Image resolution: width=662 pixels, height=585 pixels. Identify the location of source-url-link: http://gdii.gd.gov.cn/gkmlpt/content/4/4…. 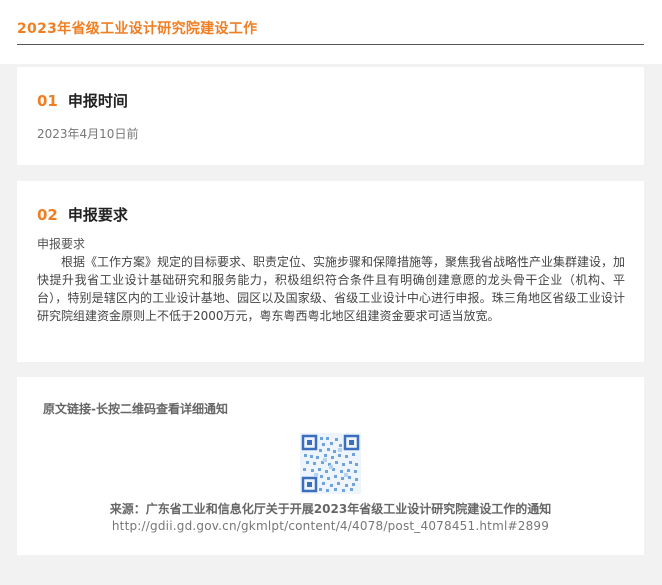
(330, 526).